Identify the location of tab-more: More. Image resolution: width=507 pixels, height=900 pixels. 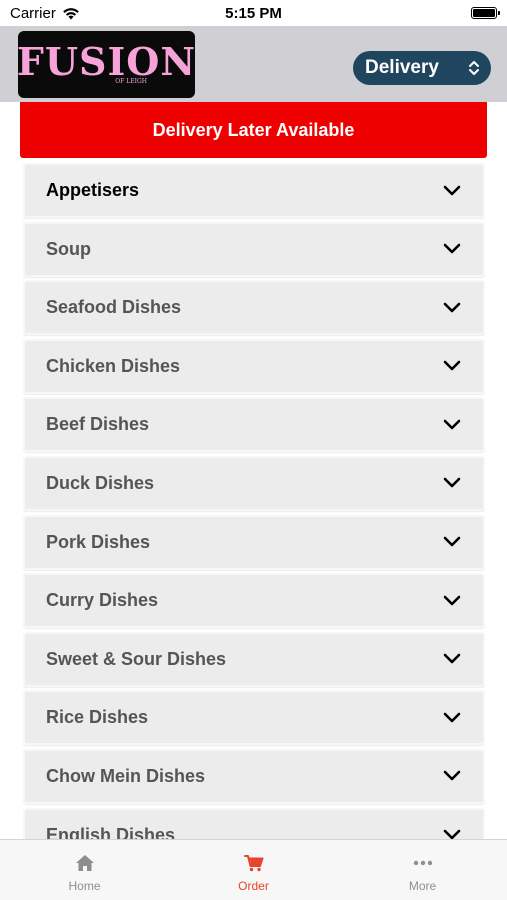
(422, 866).